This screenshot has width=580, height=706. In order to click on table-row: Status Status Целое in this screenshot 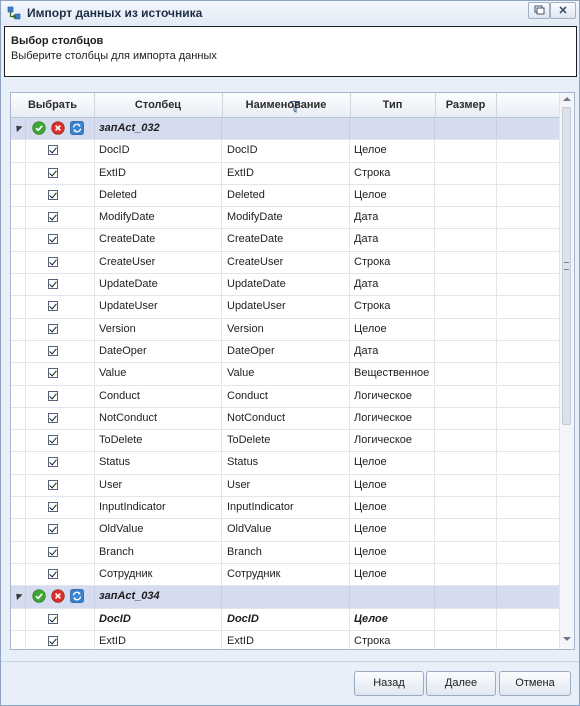, I will do `click(285, 463)`.